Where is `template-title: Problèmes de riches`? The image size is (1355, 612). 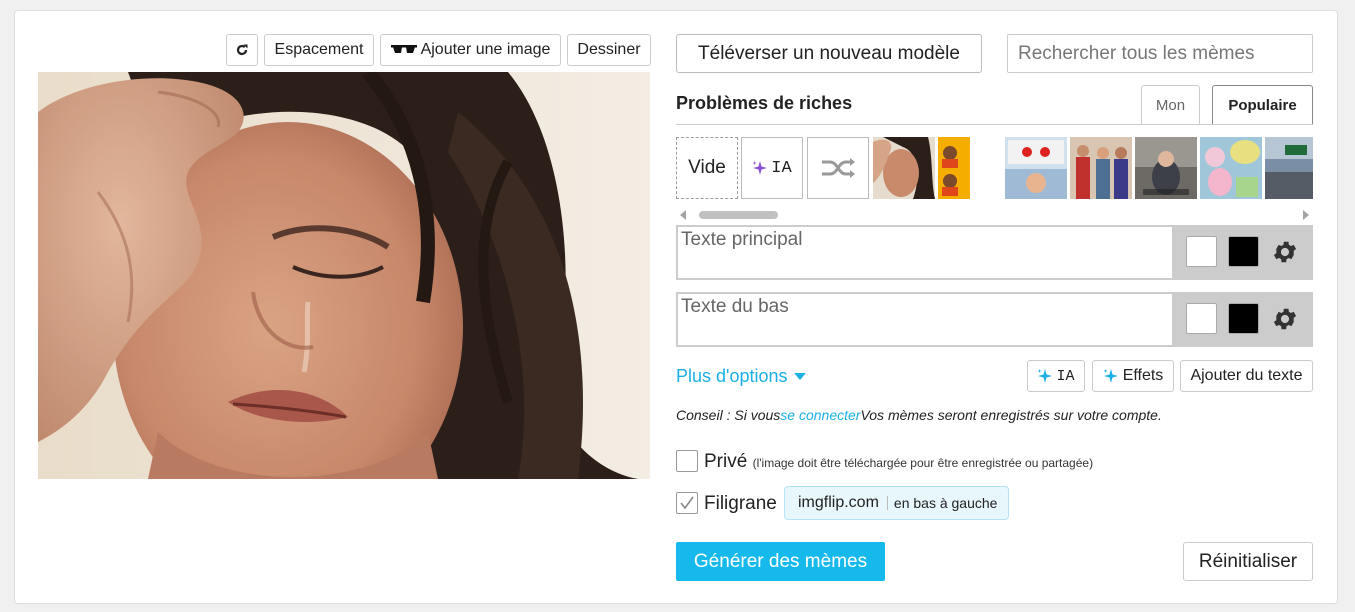 template-title: Problèmes de riches is located at coordinates (764, 103).